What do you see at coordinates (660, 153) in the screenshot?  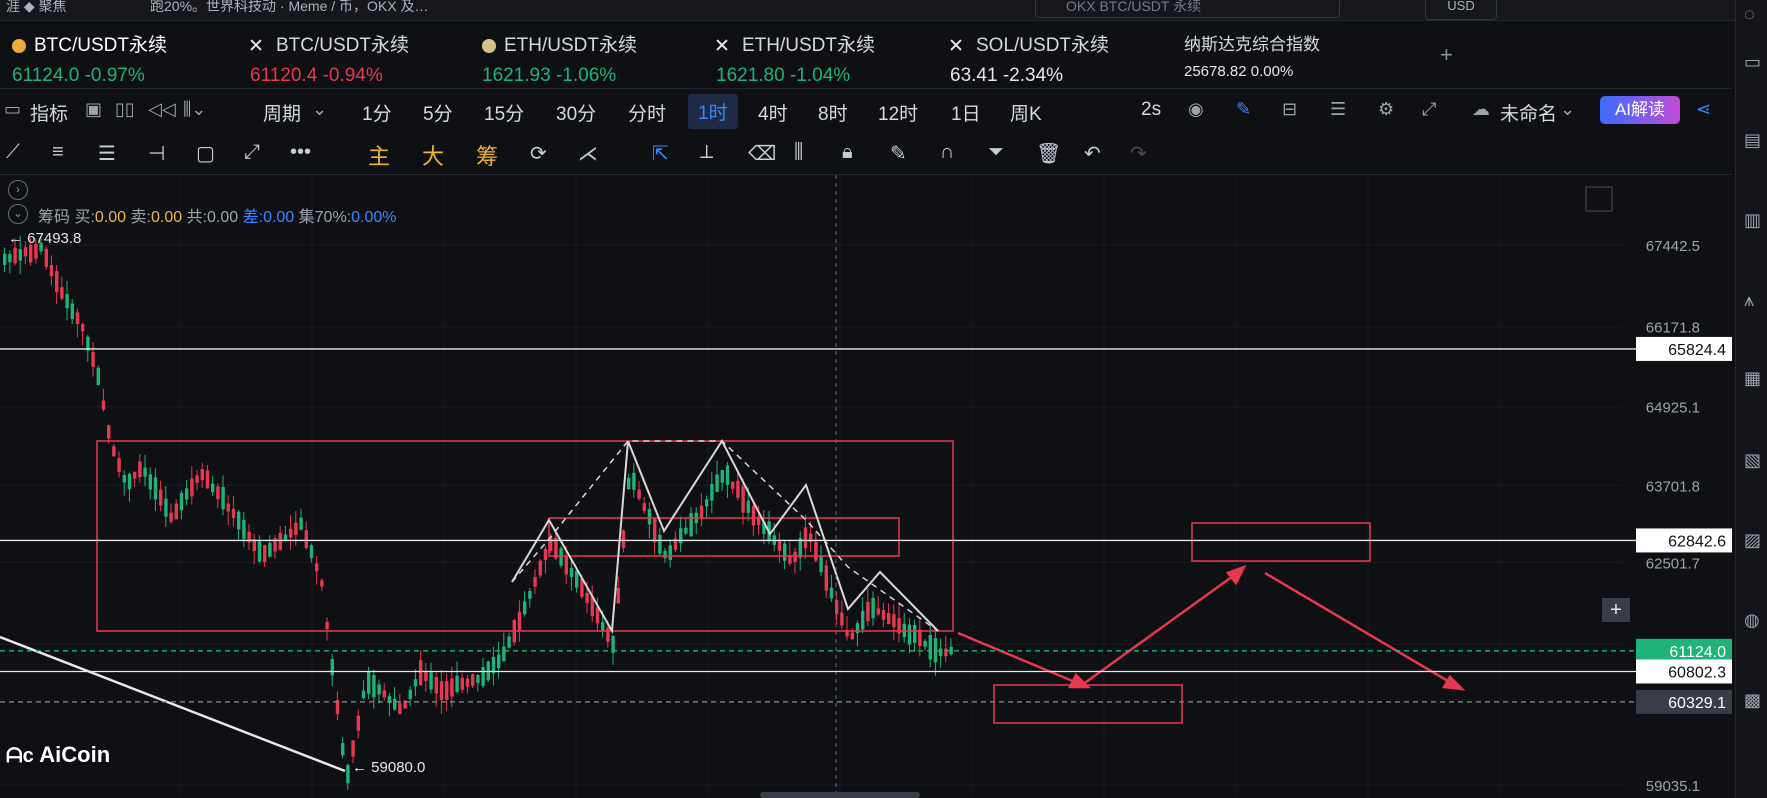 I see `cursor-icon: ⇱` at bounding box center [660, 153].